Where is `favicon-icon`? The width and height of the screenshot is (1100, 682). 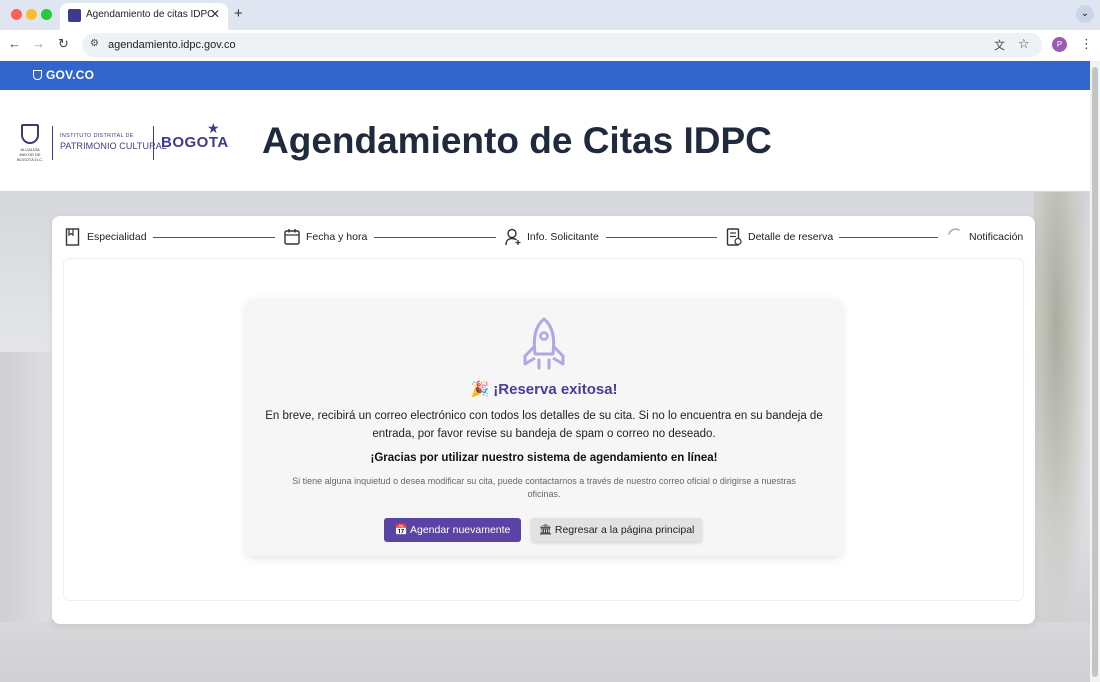
favicon-icon is located at coordinates (74, 15).